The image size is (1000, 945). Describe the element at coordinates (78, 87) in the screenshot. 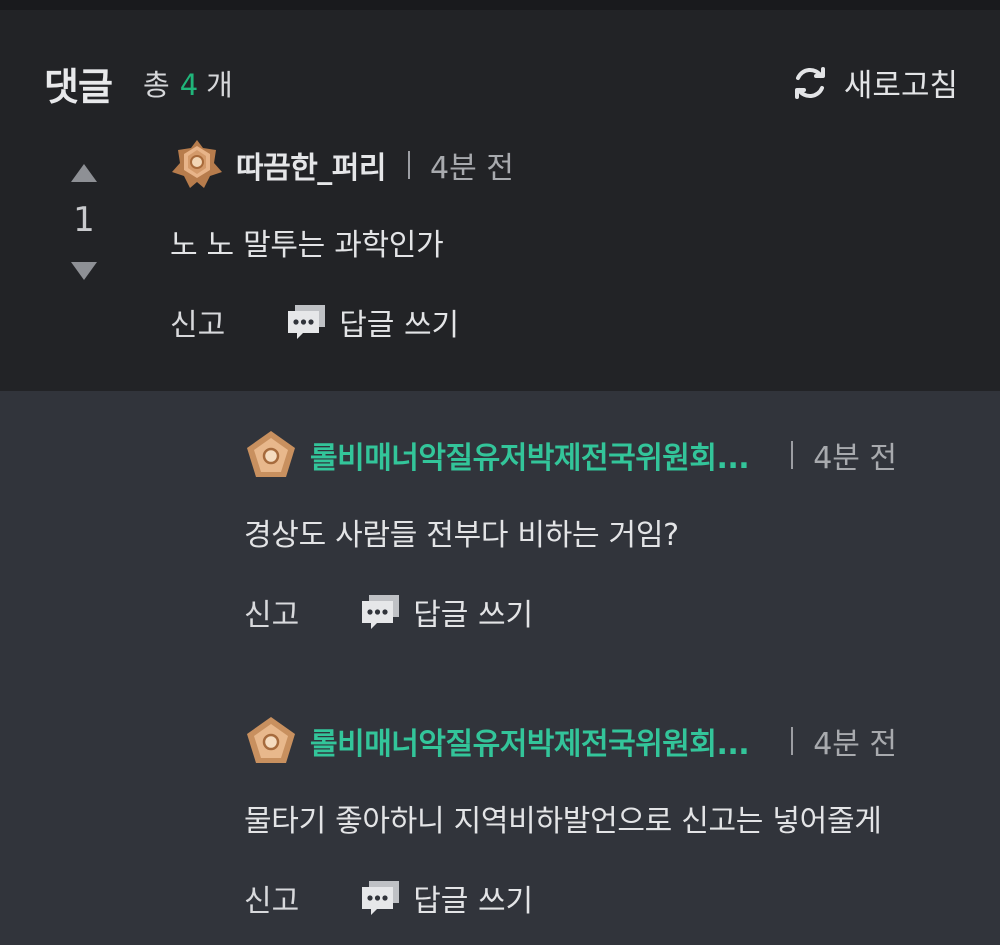

I see `comments-title: 댓글` at that location.